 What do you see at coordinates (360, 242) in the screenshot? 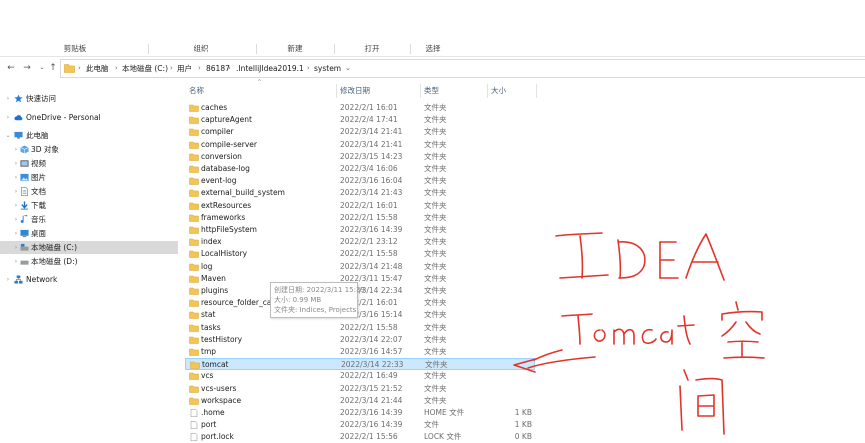
I see `file-row: index 2022/2/1 23:12 文件夹` at bounding box center [360, 242].